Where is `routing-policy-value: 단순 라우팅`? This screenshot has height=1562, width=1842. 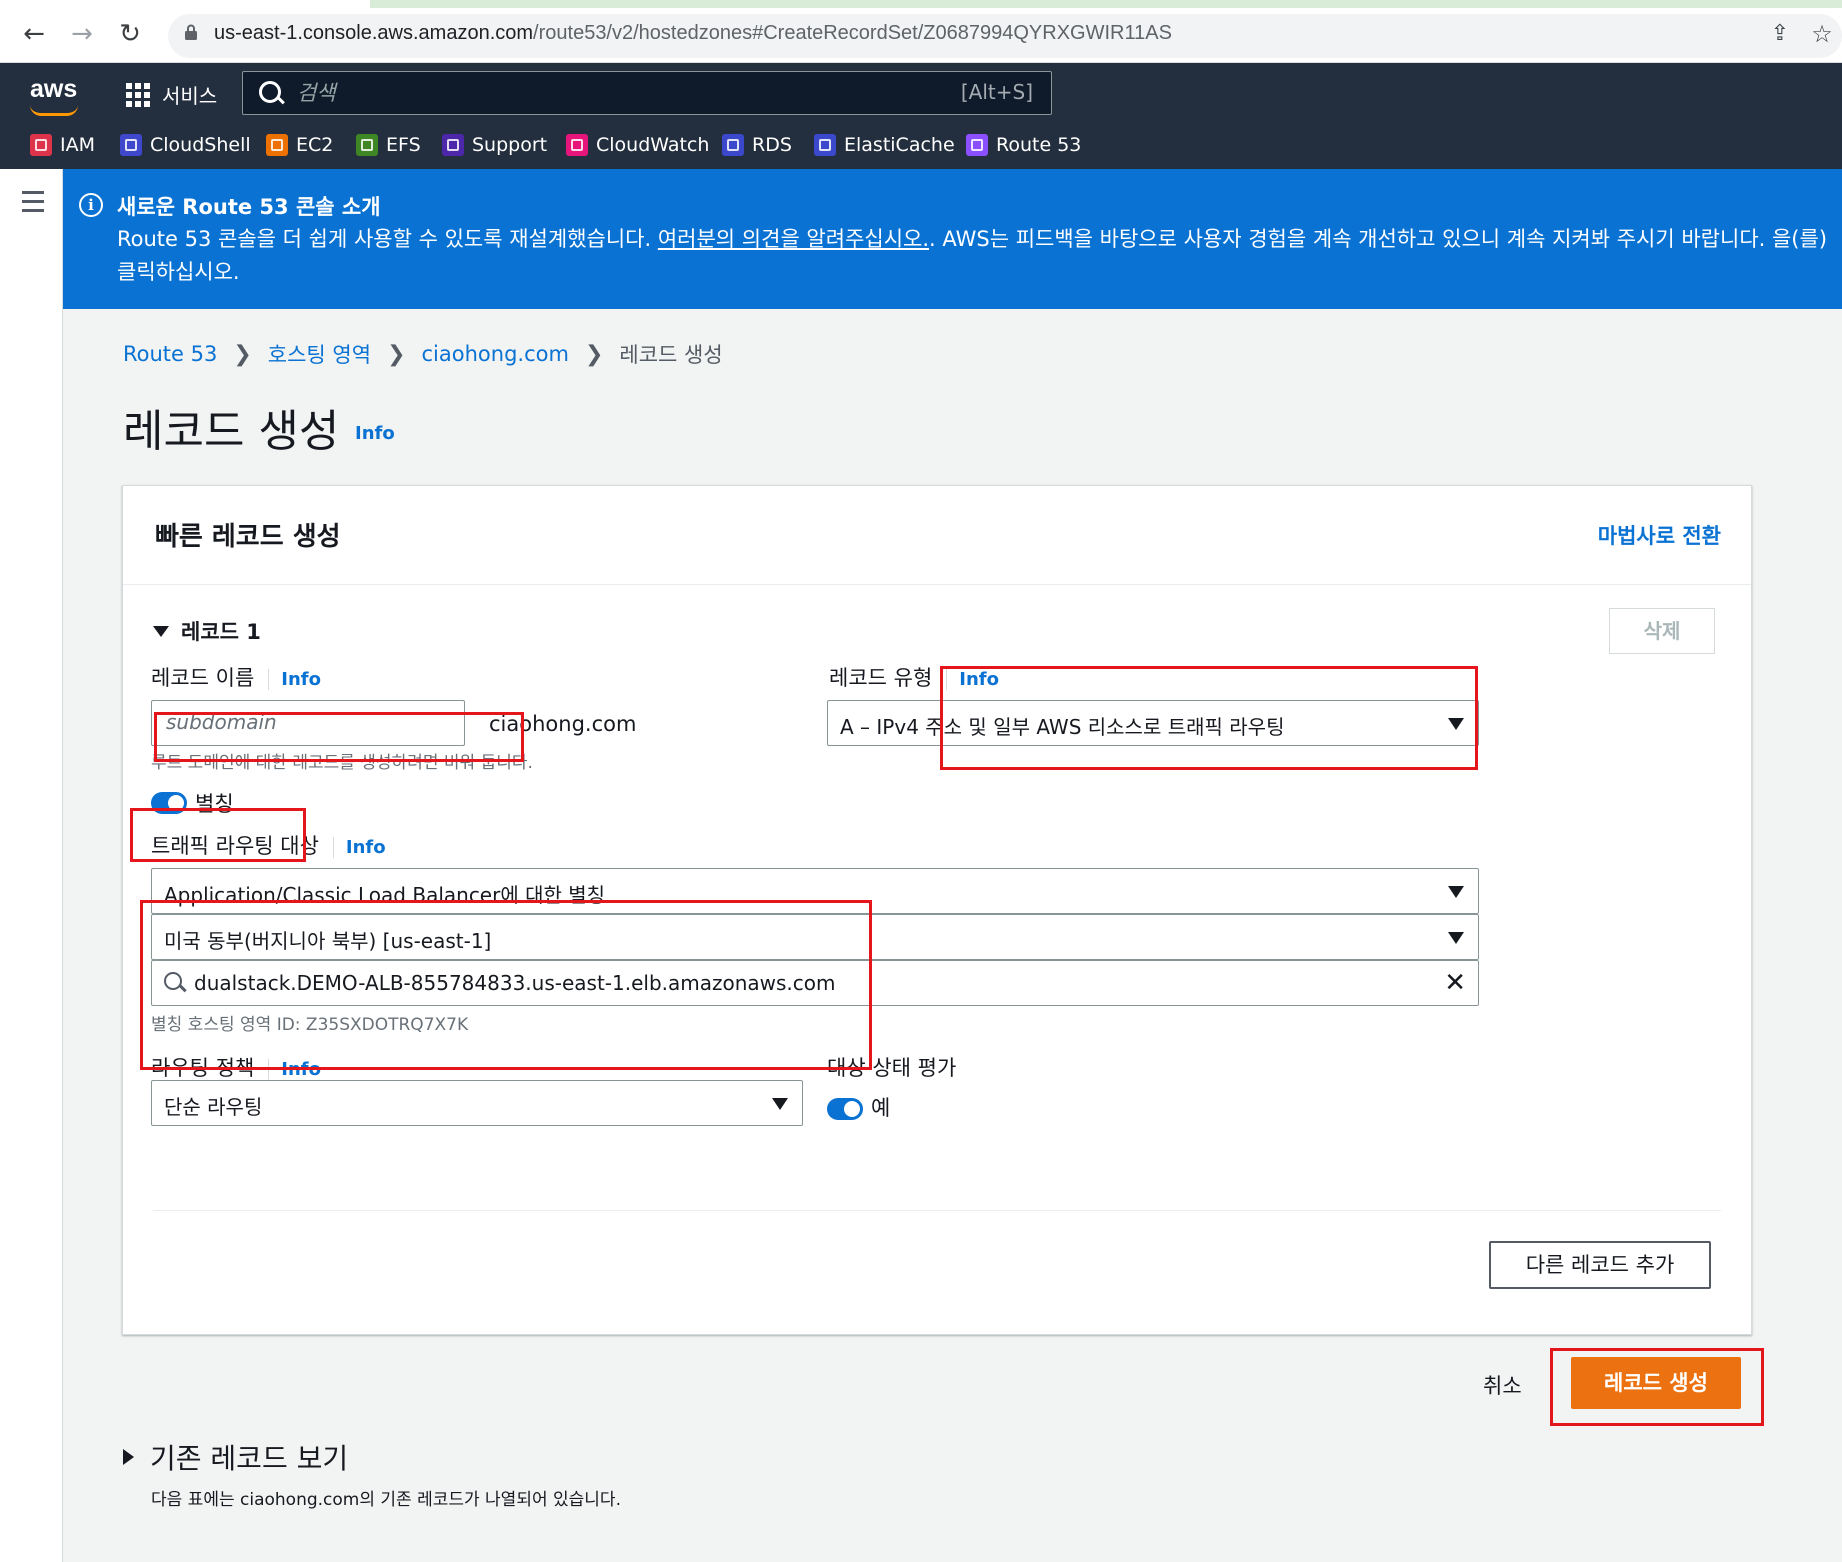 routing-policy-value: 단순 라우팅 is located at coordinates (213, 1107).